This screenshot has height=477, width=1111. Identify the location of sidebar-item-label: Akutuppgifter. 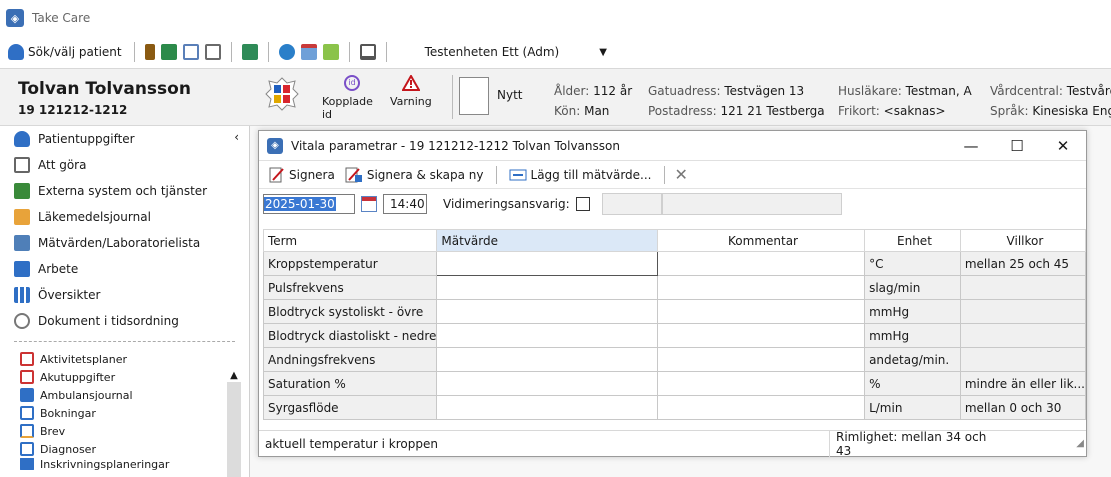
(78, 377).